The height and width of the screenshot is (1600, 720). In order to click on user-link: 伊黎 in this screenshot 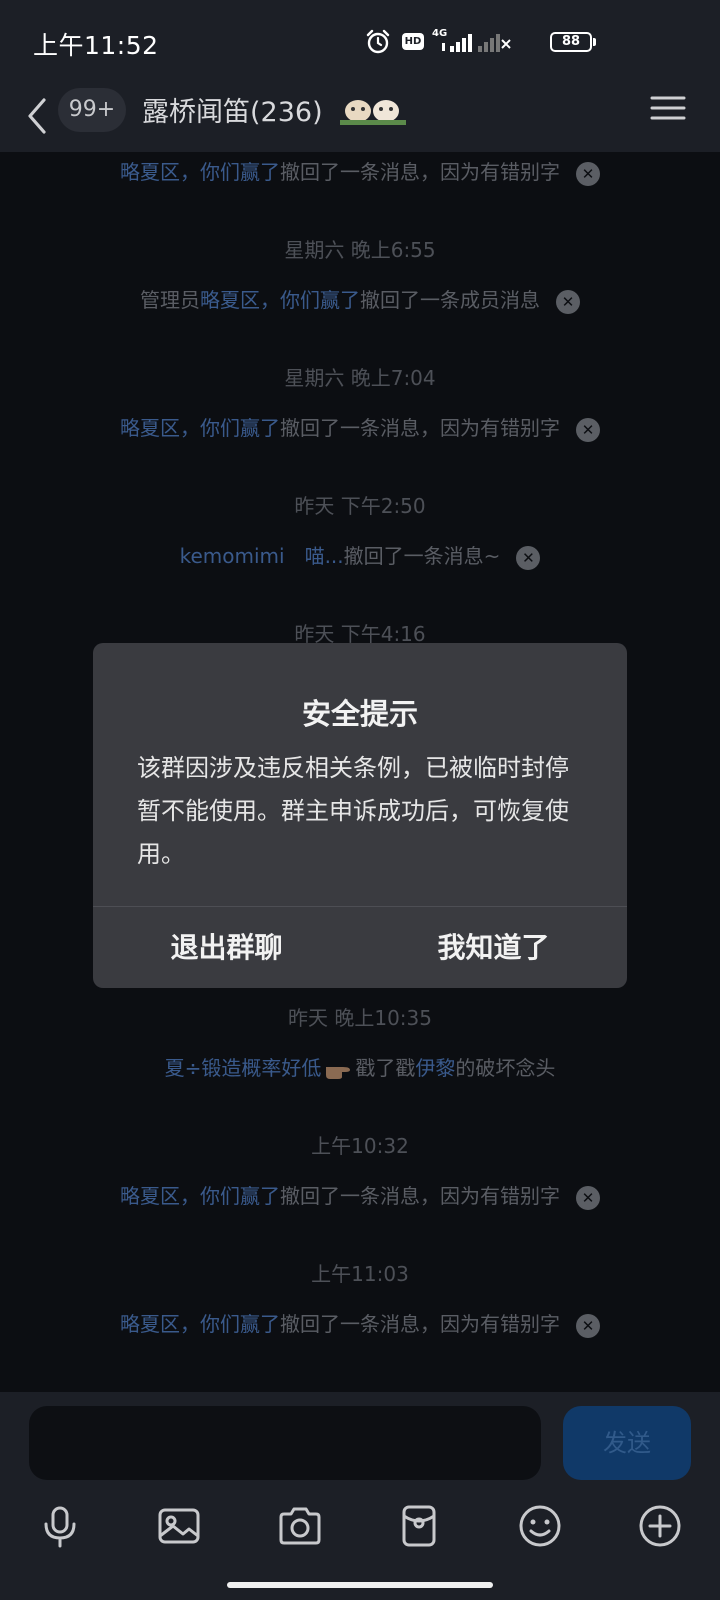, I will do `click(435, 1068)`.